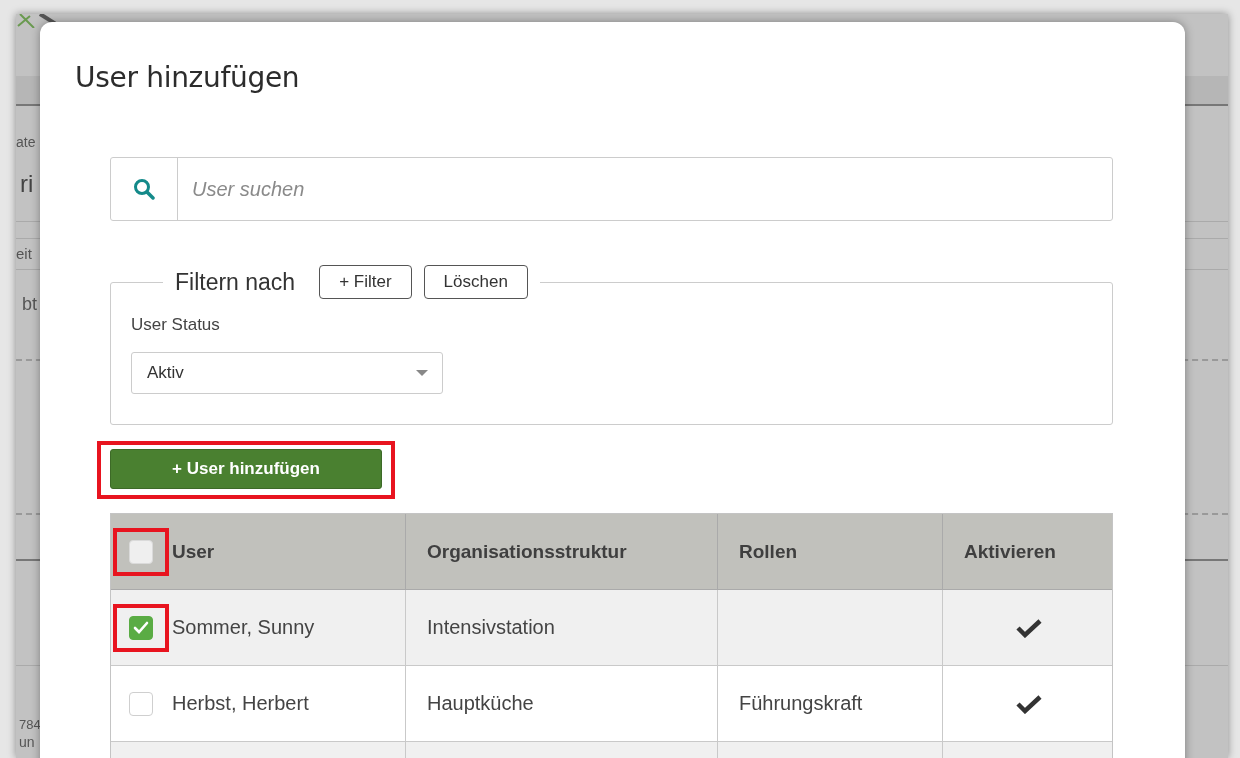 The image size is (1240, 758). I want to click on table-cell: Führungskraft, so click(801, 703).